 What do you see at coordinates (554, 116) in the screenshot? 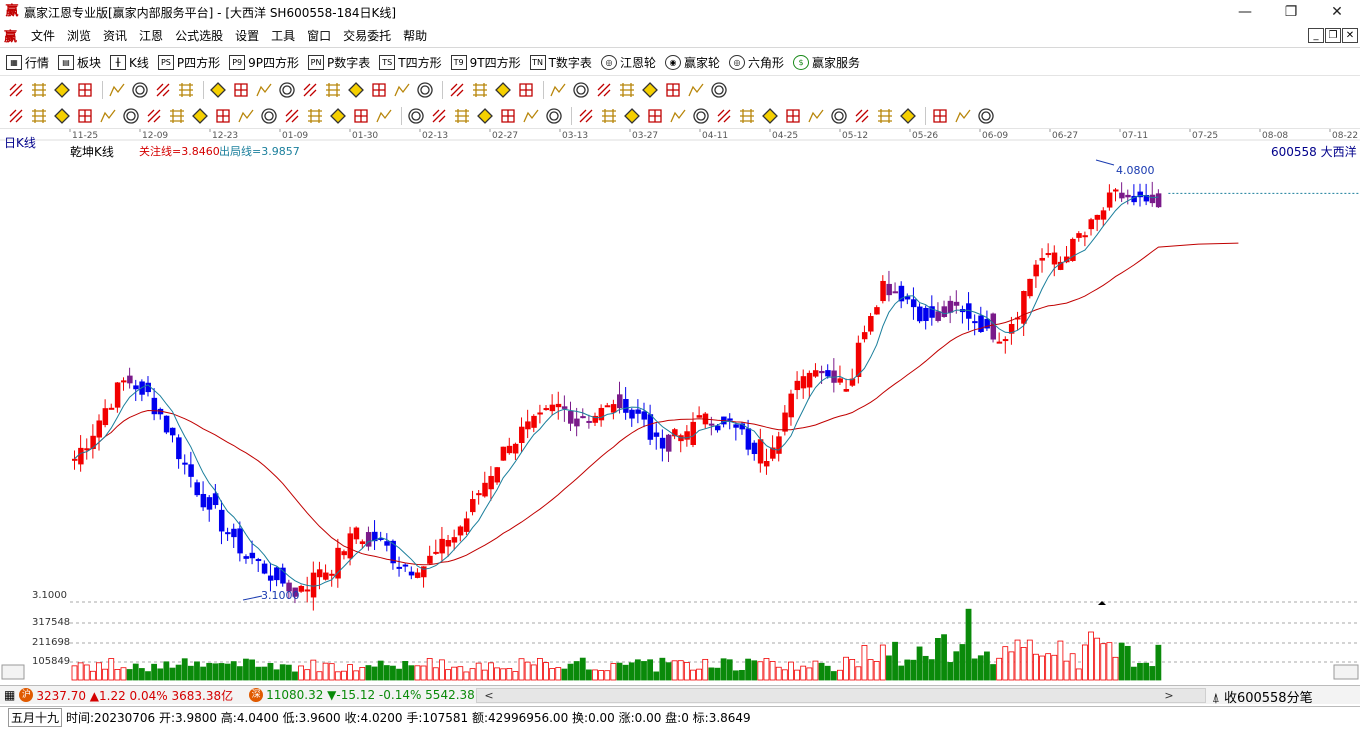
I see `gann-tool-24-icon` at bounding box center [554, 116].